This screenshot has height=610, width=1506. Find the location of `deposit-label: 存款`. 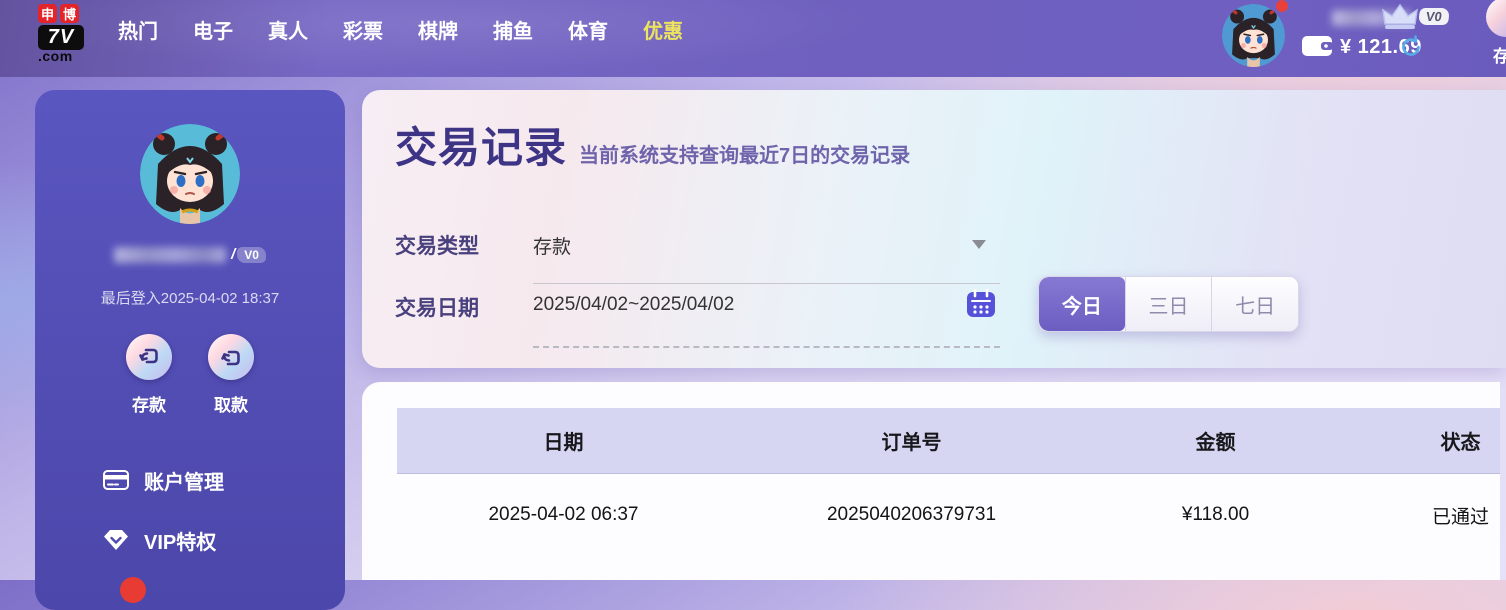

deposit-label: 存款 is located at coordinates (149, 403).